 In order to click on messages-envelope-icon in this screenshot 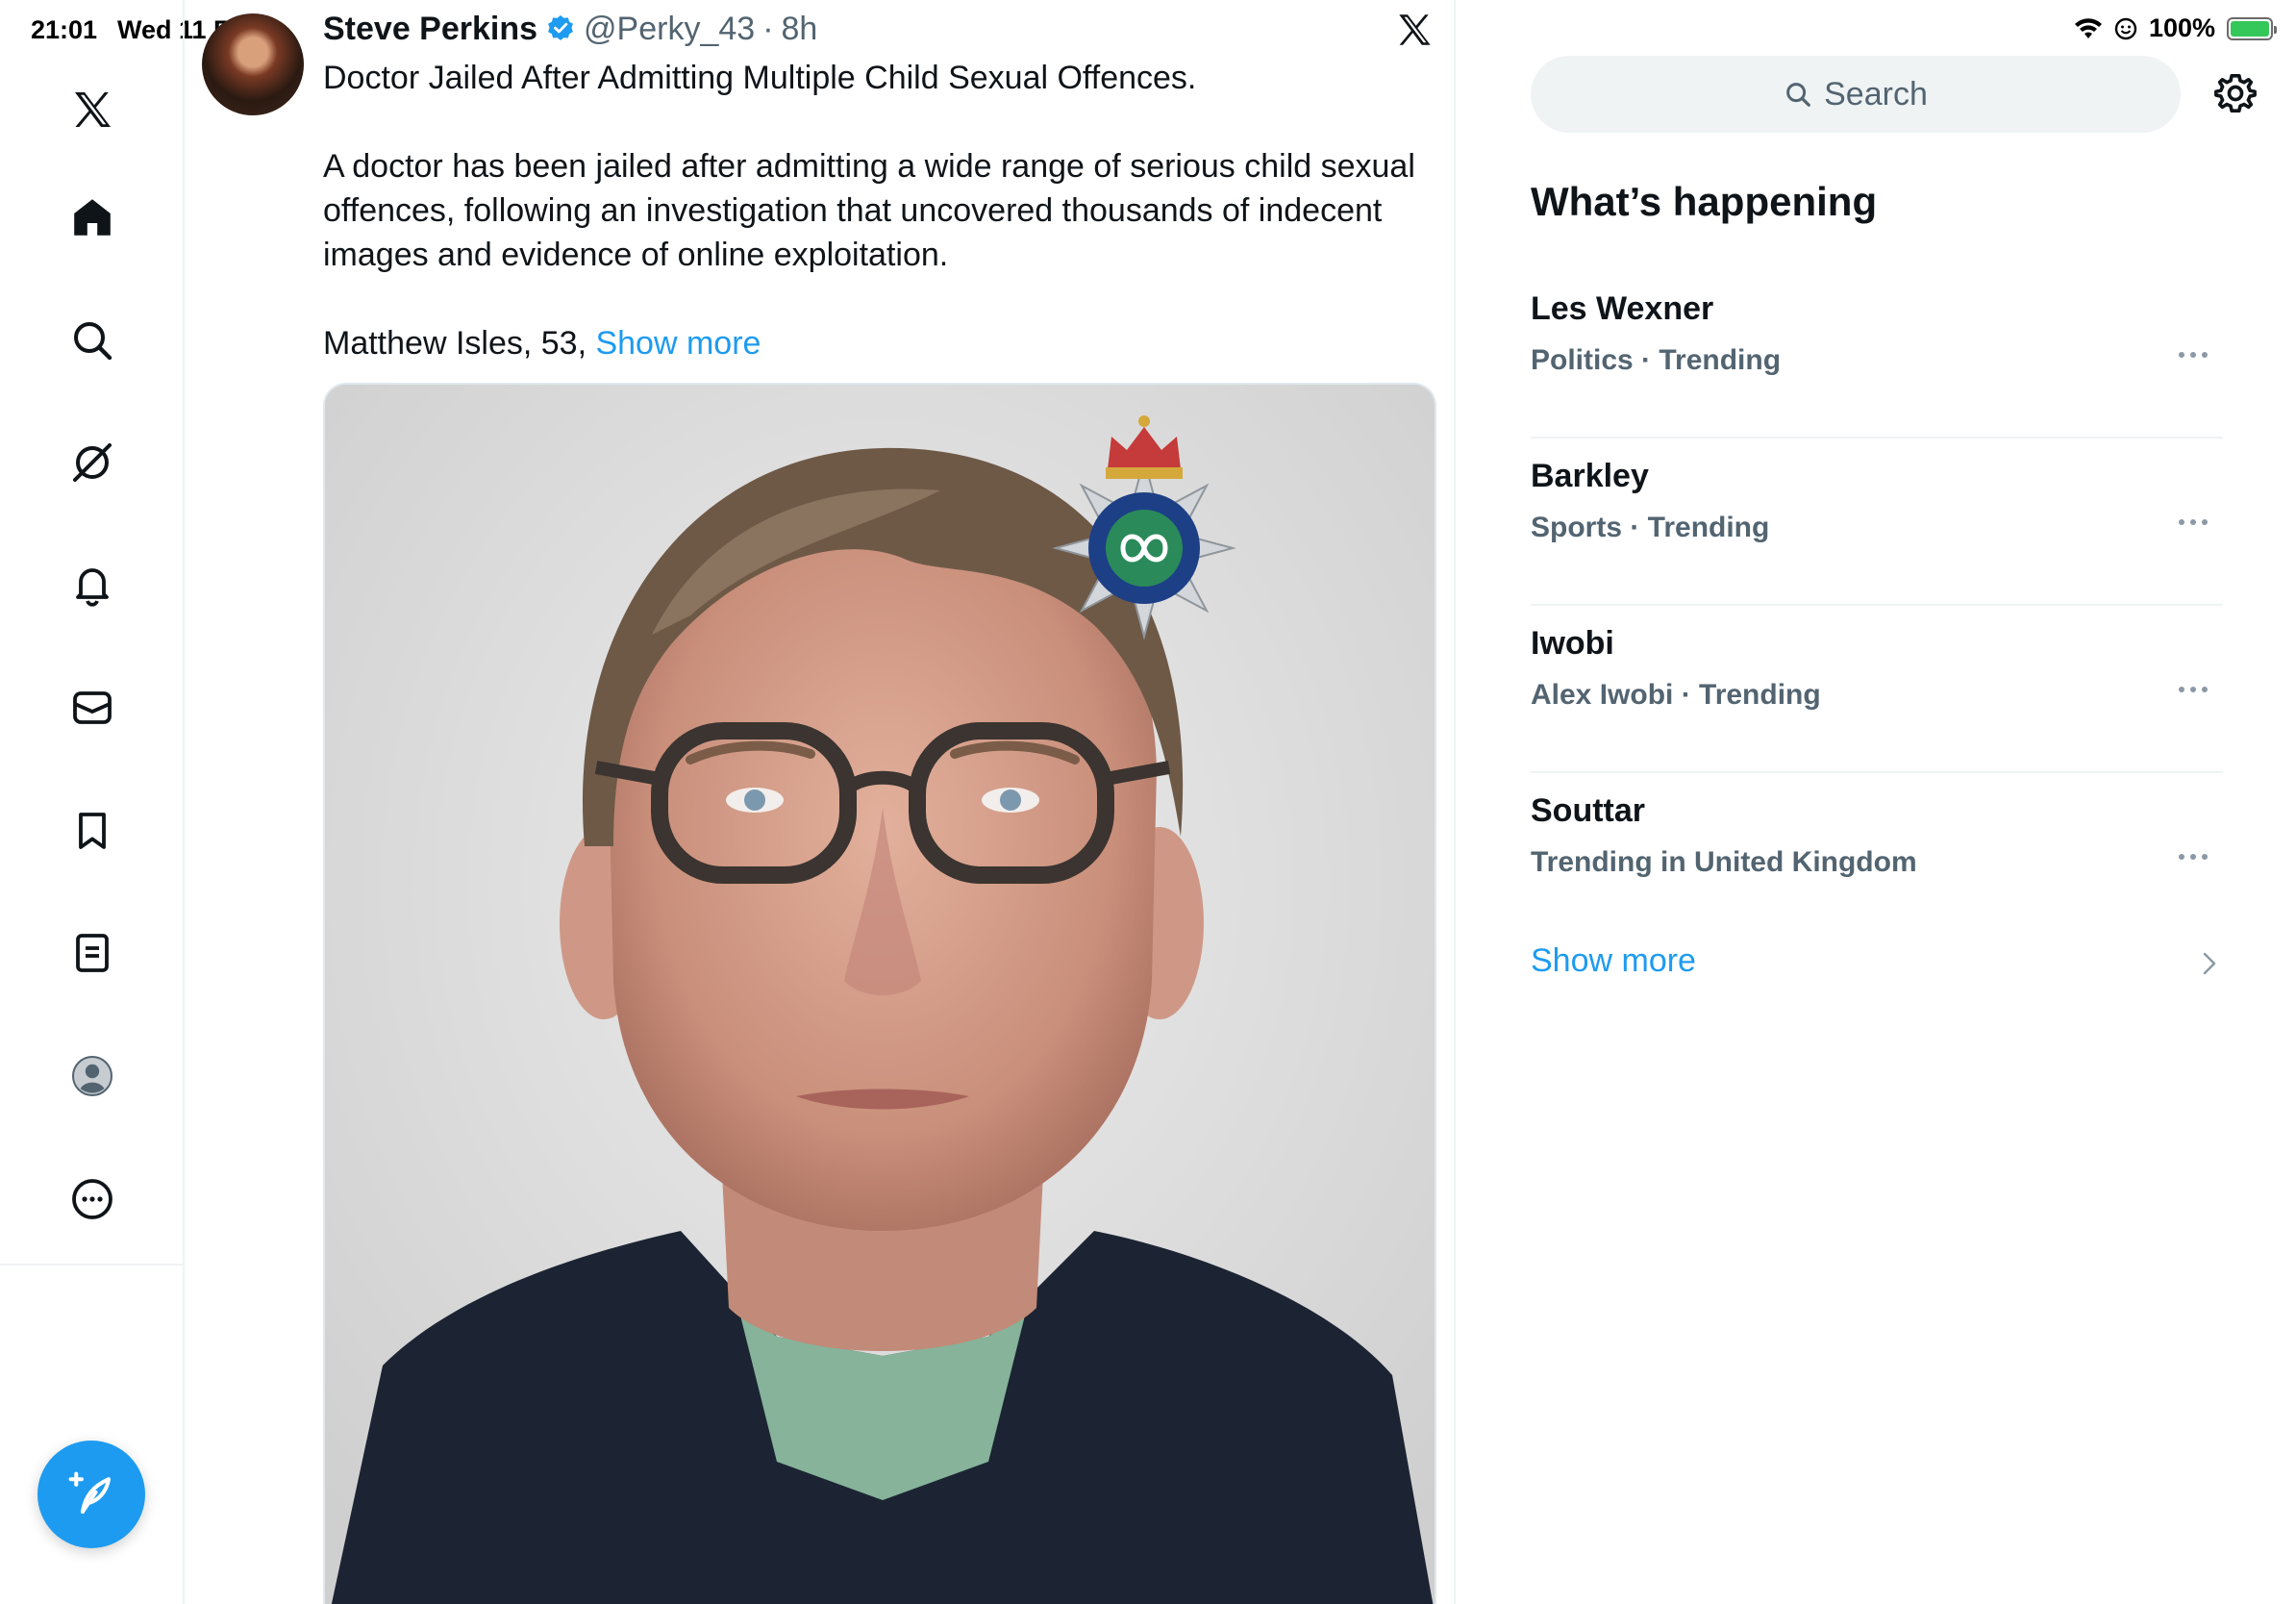, I will do `click(92, 707)`.